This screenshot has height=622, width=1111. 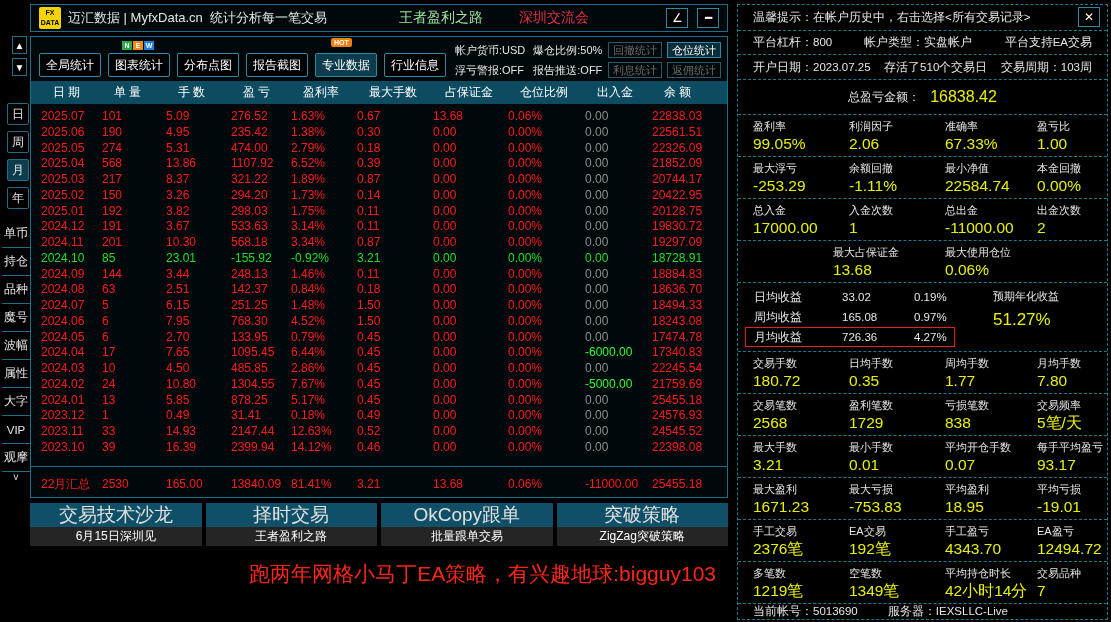 What do you see at coordinates (962, 126) in the screenshot?
I see `stat-label: 准确率` at bounding box center [962, 126].